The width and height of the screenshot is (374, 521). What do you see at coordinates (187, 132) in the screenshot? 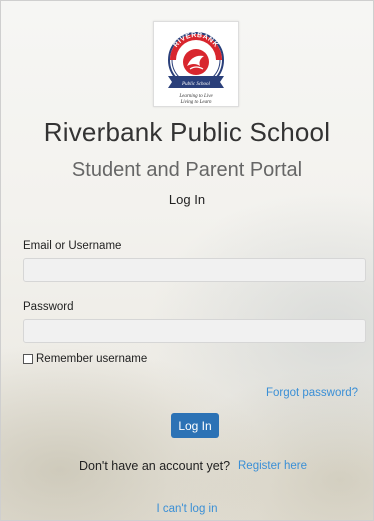
I see `school-name: Riverbank Public School` at bounding box center [187, 132].